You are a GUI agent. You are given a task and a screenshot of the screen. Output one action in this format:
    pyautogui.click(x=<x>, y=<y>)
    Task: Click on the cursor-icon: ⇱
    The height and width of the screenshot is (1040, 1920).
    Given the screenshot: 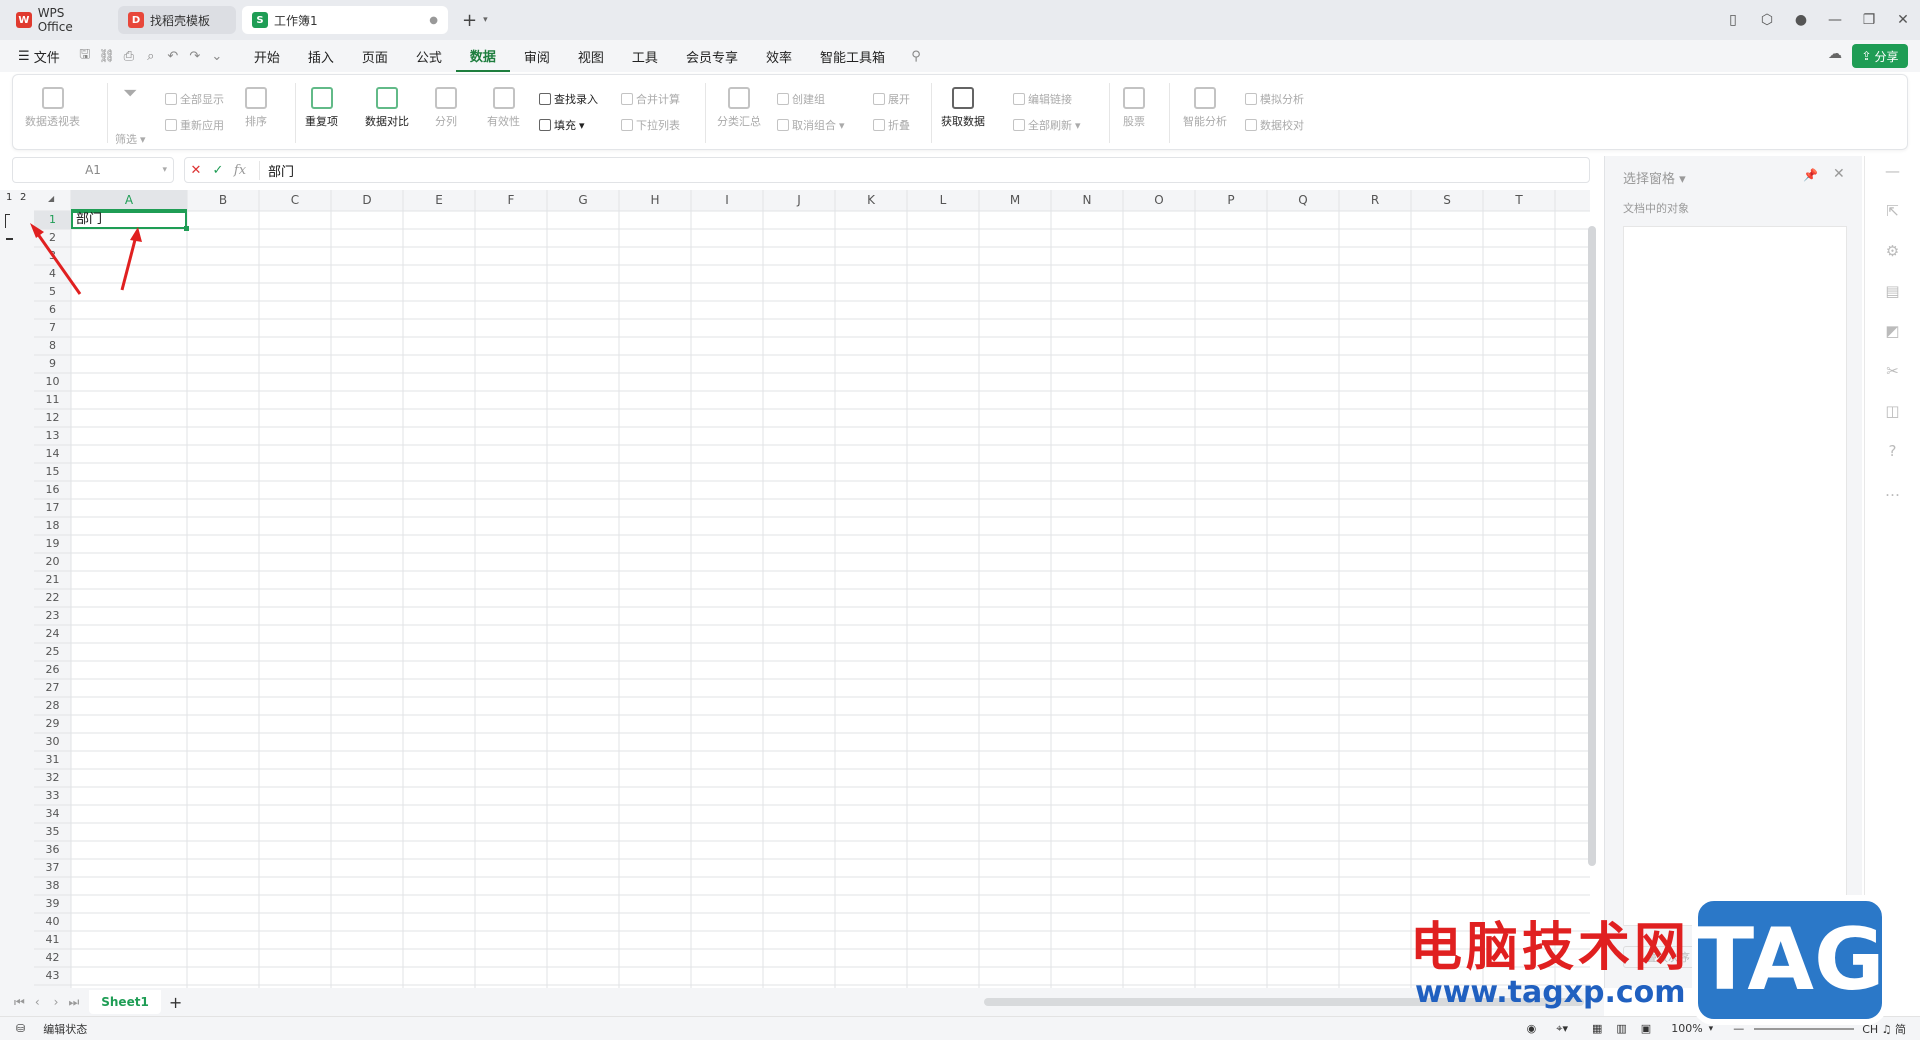 What is the action you would take?
    pyautogui.click(x=1892, y=211)
    